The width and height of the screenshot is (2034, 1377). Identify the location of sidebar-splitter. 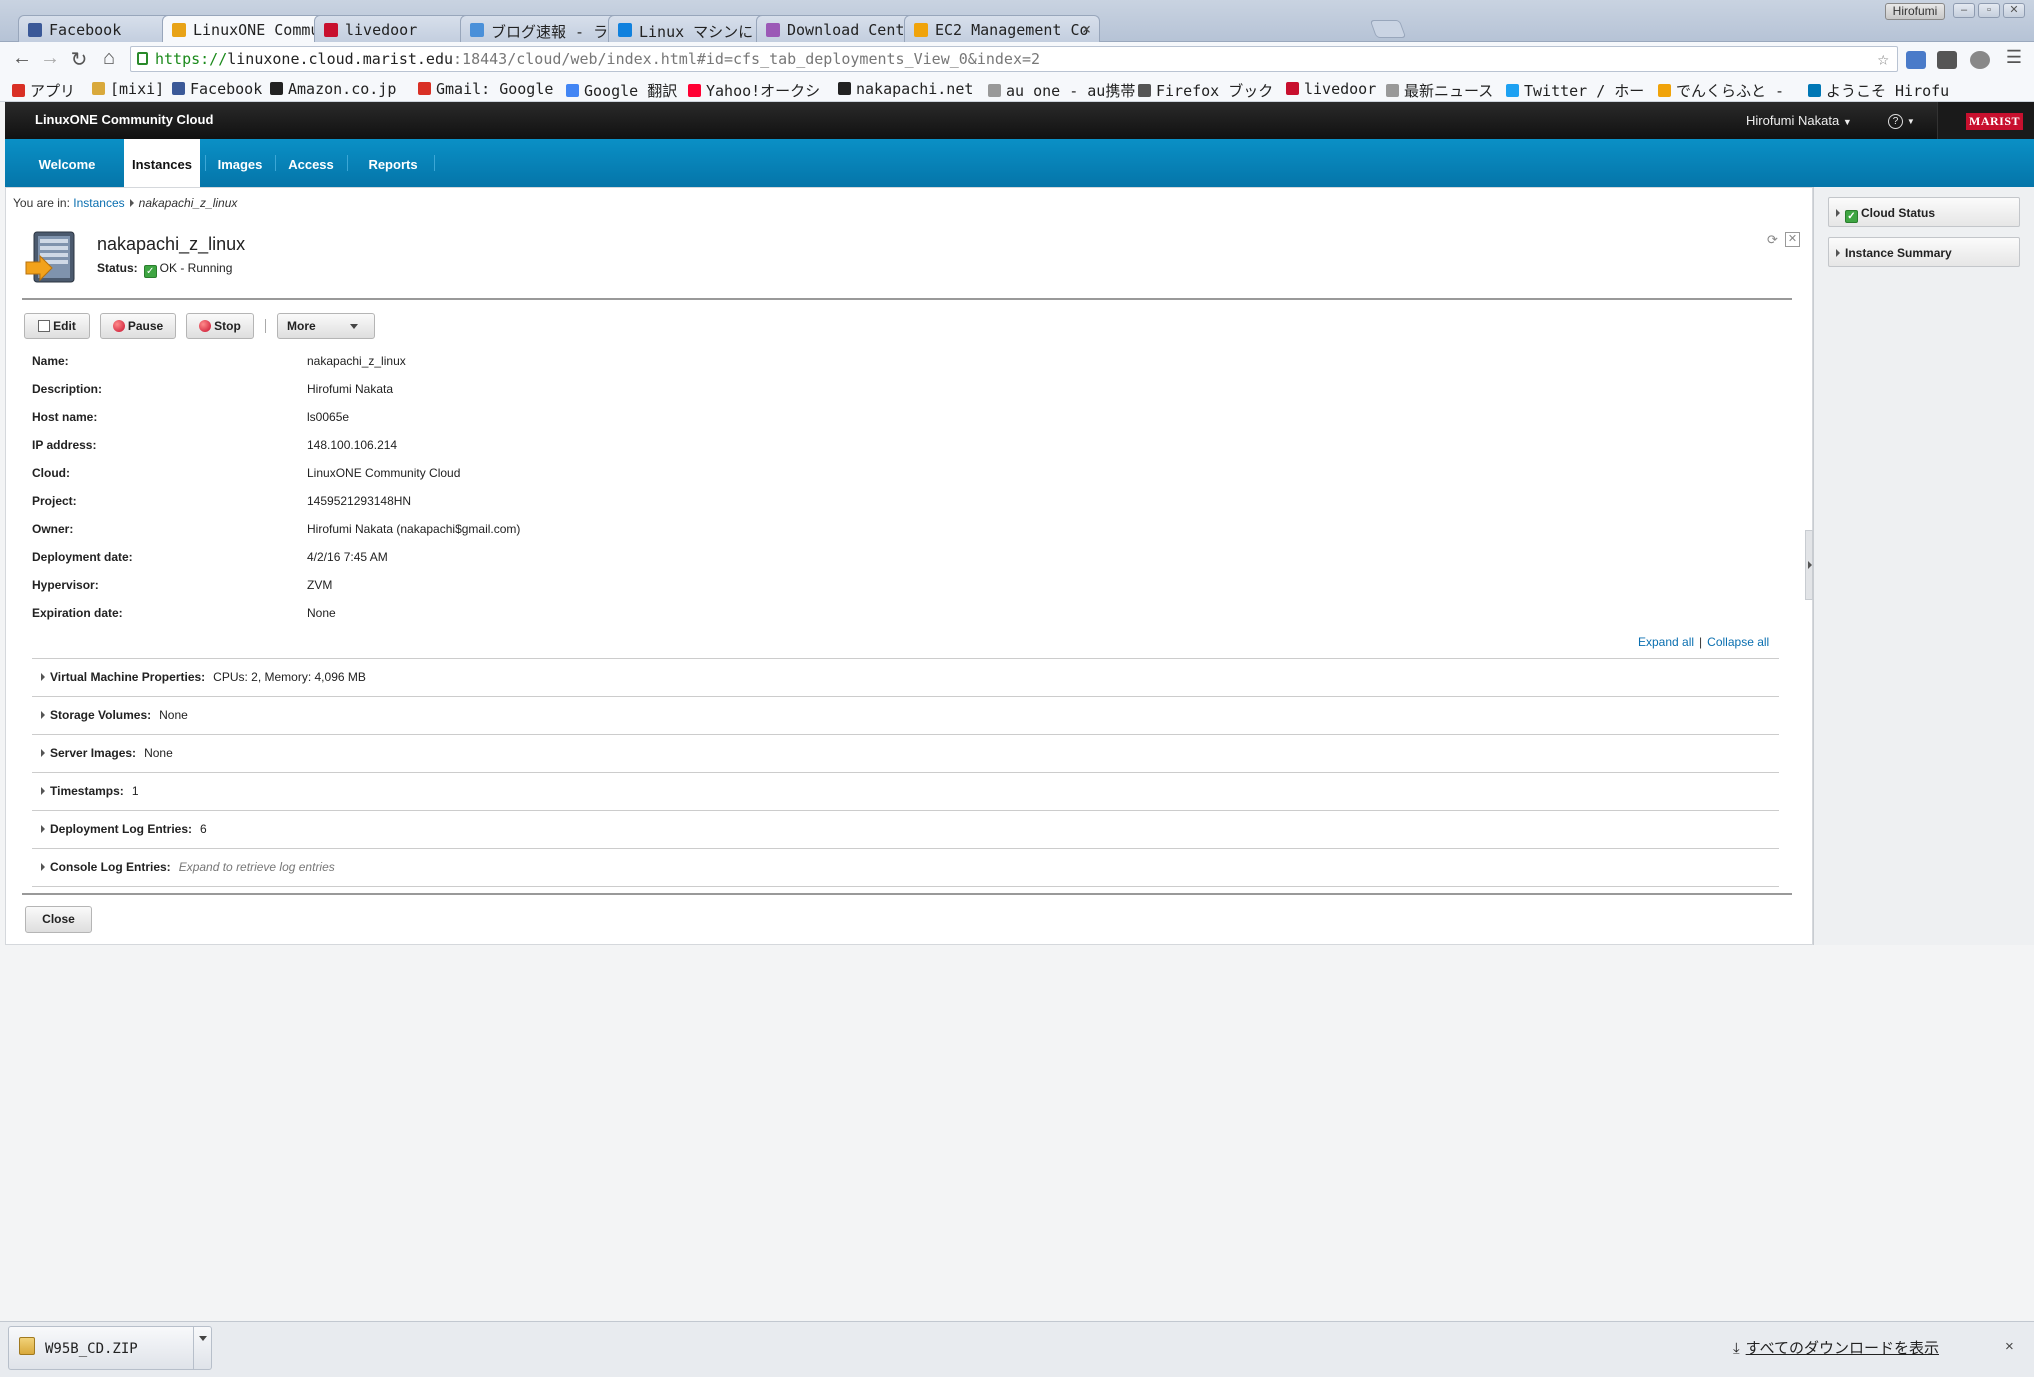
(1809, 565).